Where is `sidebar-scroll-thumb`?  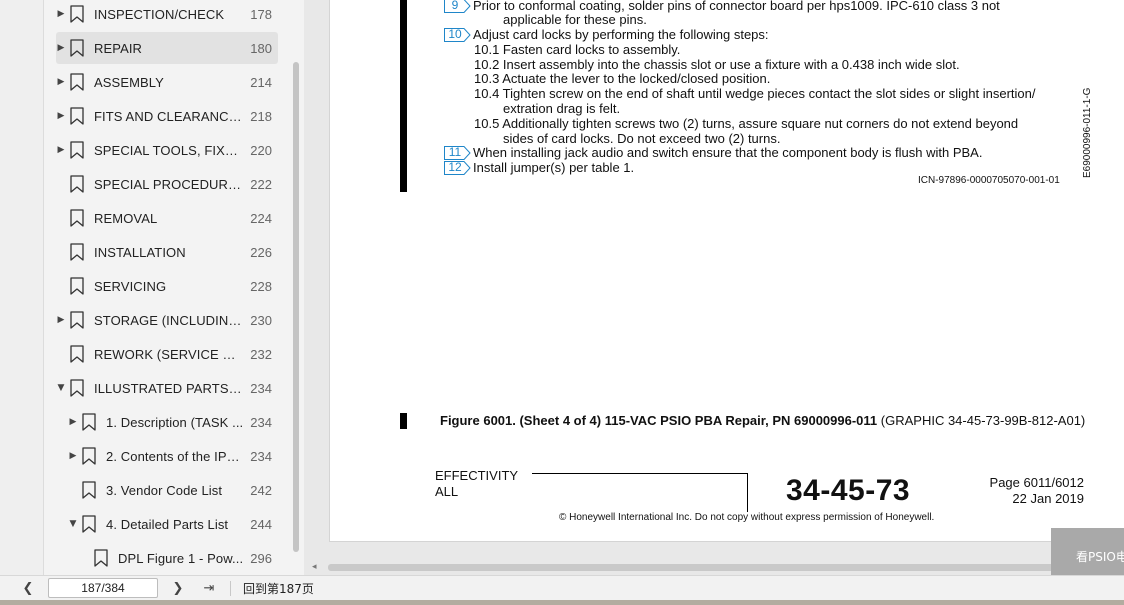 sidebar-scroll-thumb is located at coordinates (296, 307).